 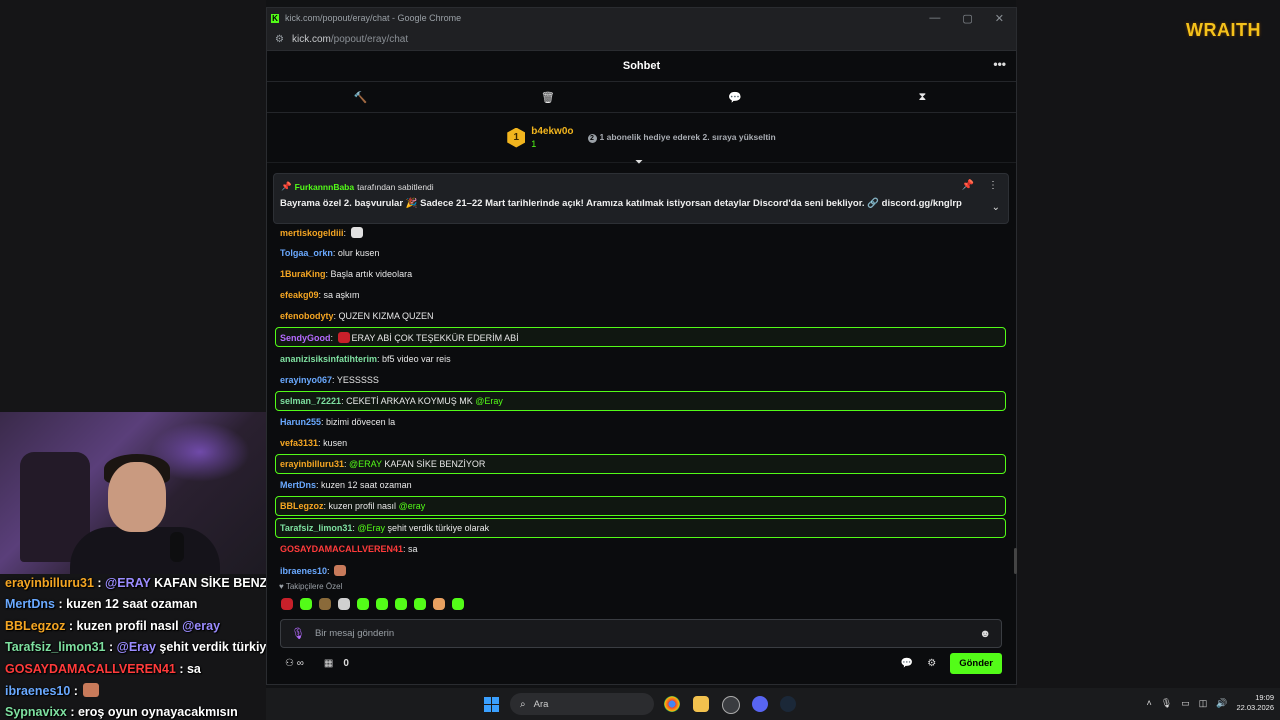 What do you see at coordinates (357, 380) in the screenshot?
I see `chat-text: YESSSSS` at bounding box center [357, 380].